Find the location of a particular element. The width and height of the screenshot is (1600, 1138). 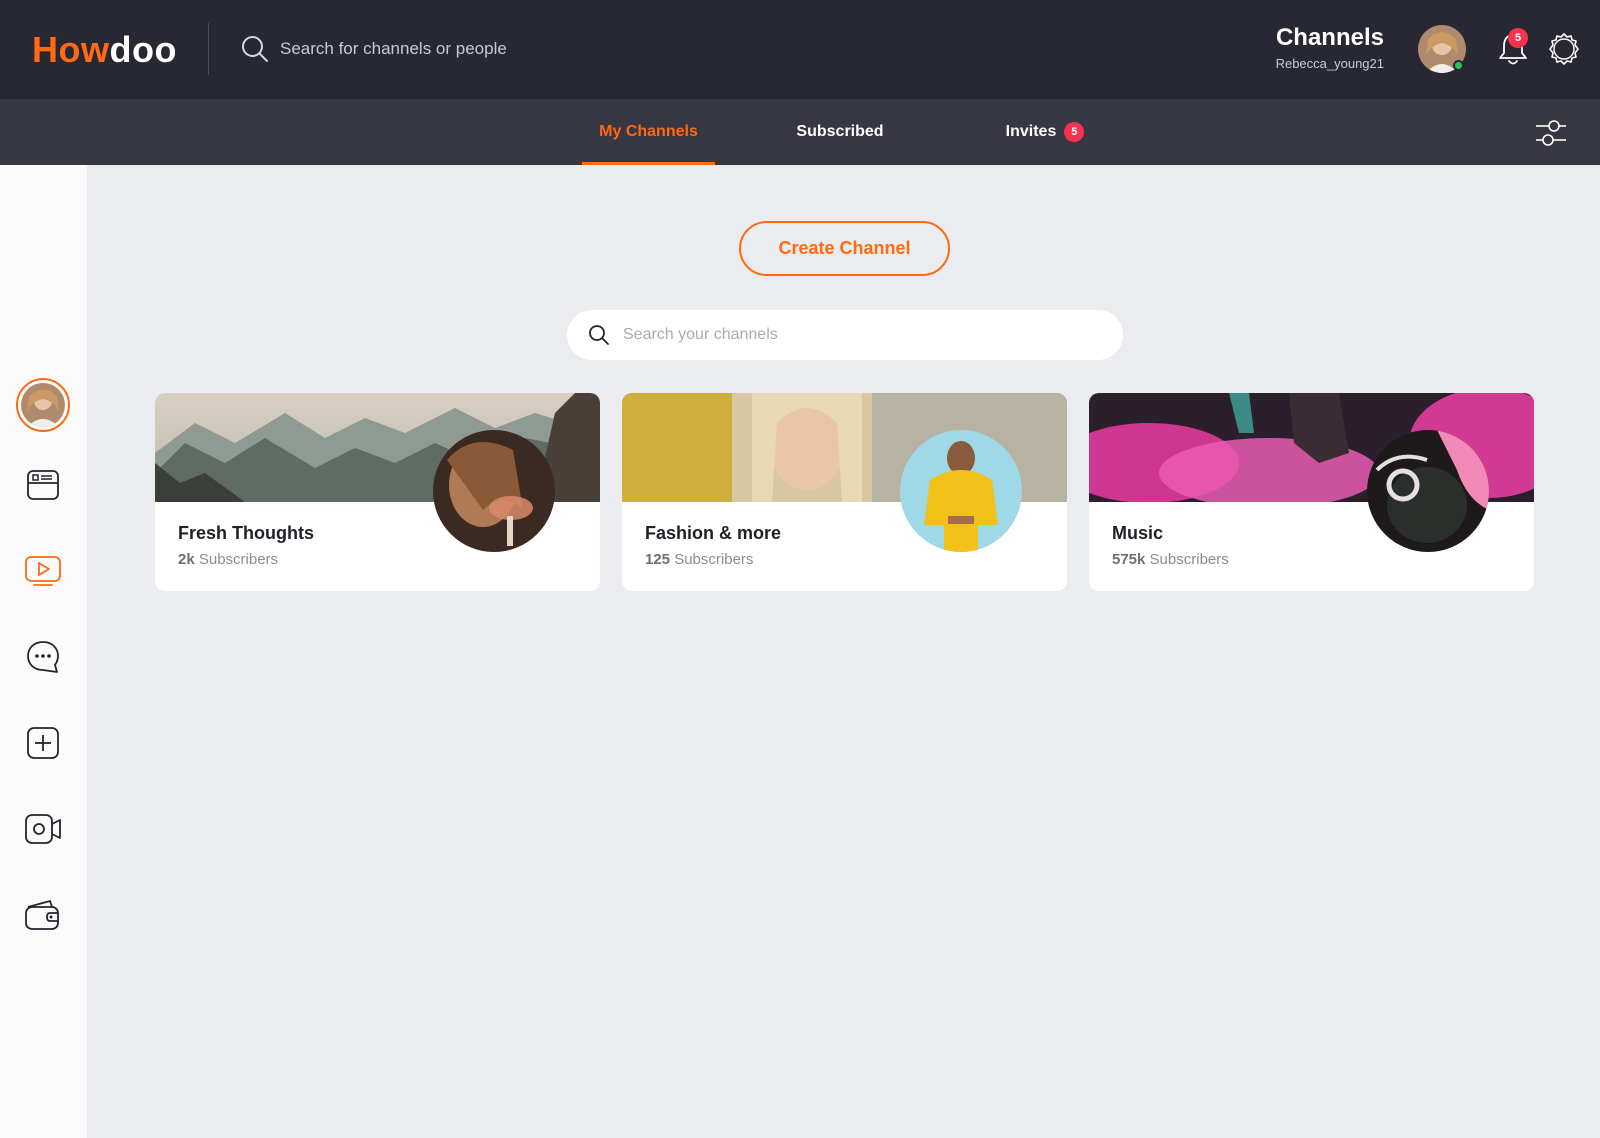

page-title: Channels is located at coordinates (1329, 37).